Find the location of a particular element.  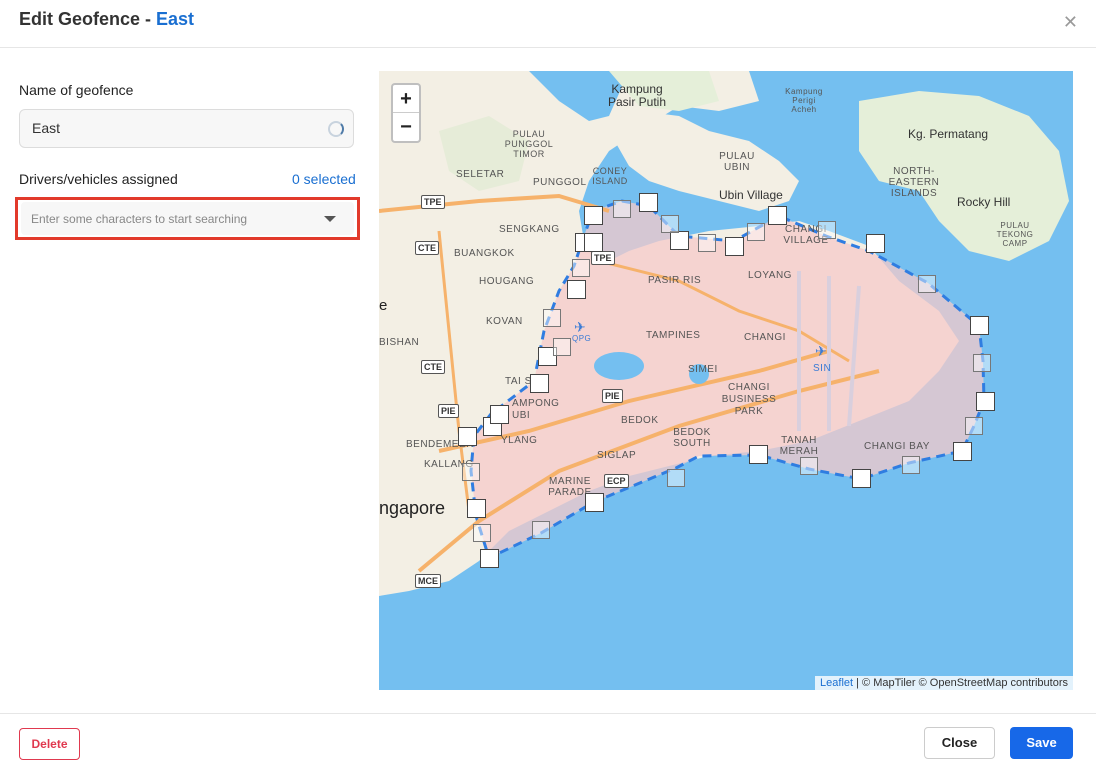

label-pulau-punggol-timor: PULAU PUNGGOL TIMOR is located at coordinates (529, 144).